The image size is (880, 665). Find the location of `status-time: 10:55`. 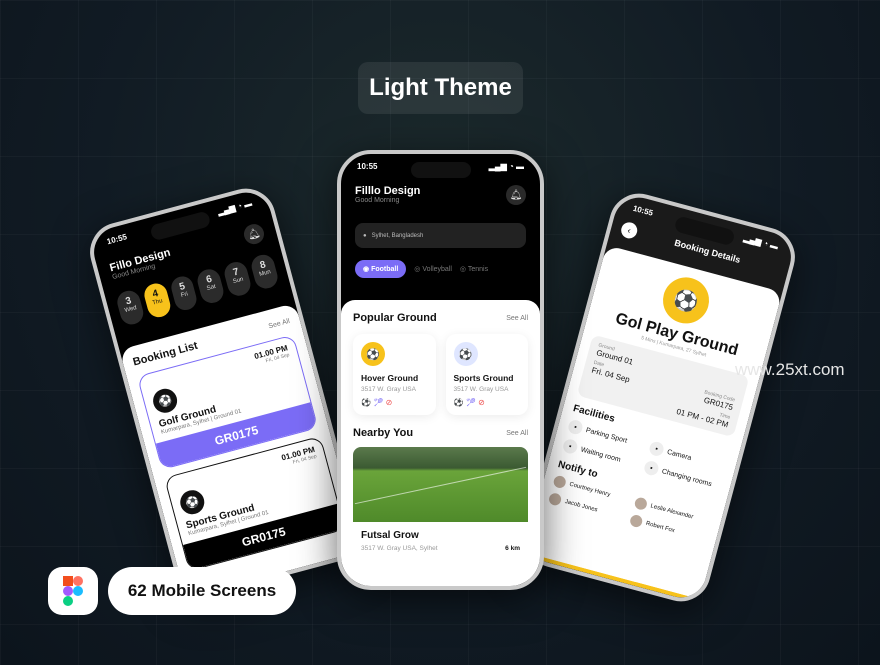

status-time: 10:55 is located at coordinates (367, 166).